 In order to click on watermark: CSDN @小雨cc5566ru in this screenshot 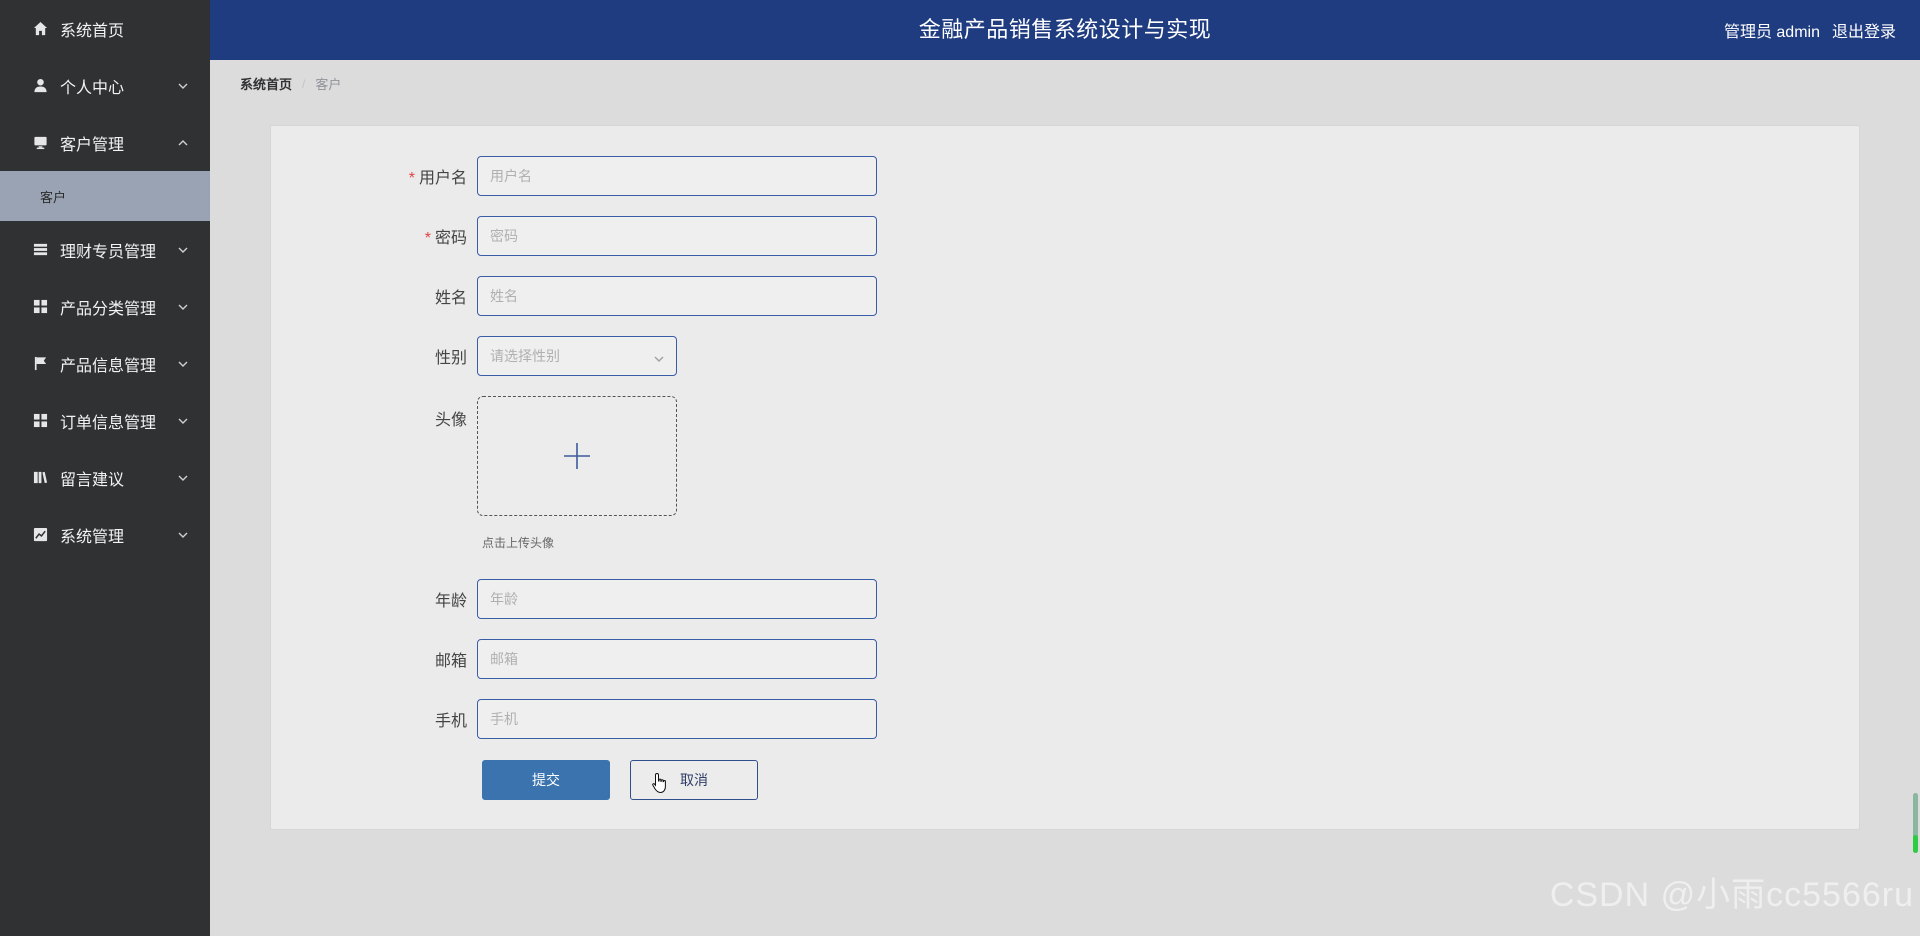, I will do `click(1731, 895)`.